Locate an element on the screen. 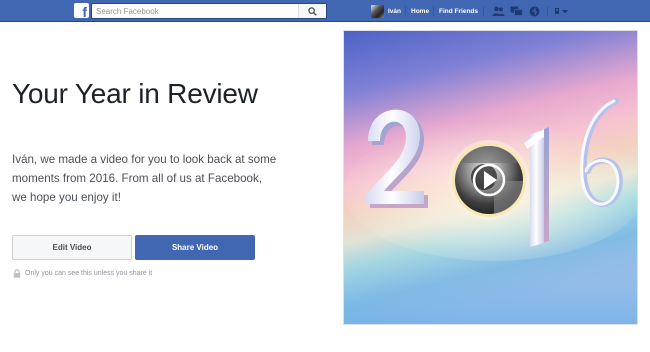 The image size is (650, 352). share-video-label: Share Video is located at coordinates (195, 247).